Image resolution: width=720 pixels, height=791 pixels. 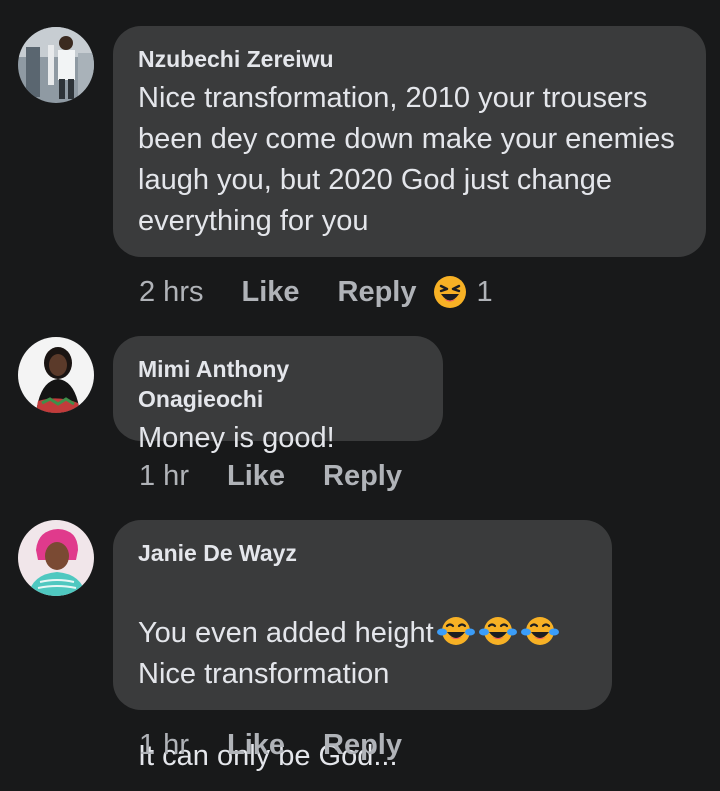 I want to click on reaction-summary: 1, so click(x=463, y=292).